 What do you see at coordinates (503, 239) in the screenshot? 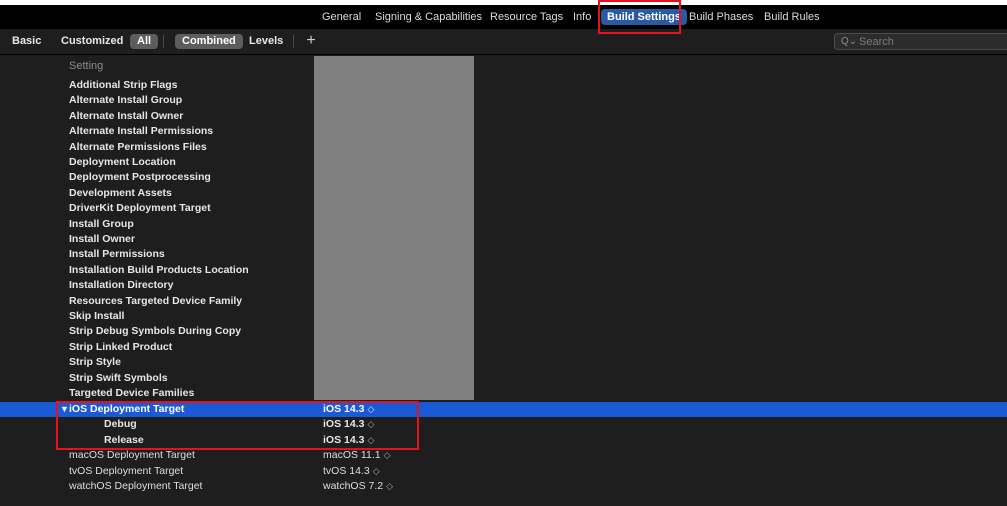
I see `setting-row: Install Owner` at bounding box center [503, 239].